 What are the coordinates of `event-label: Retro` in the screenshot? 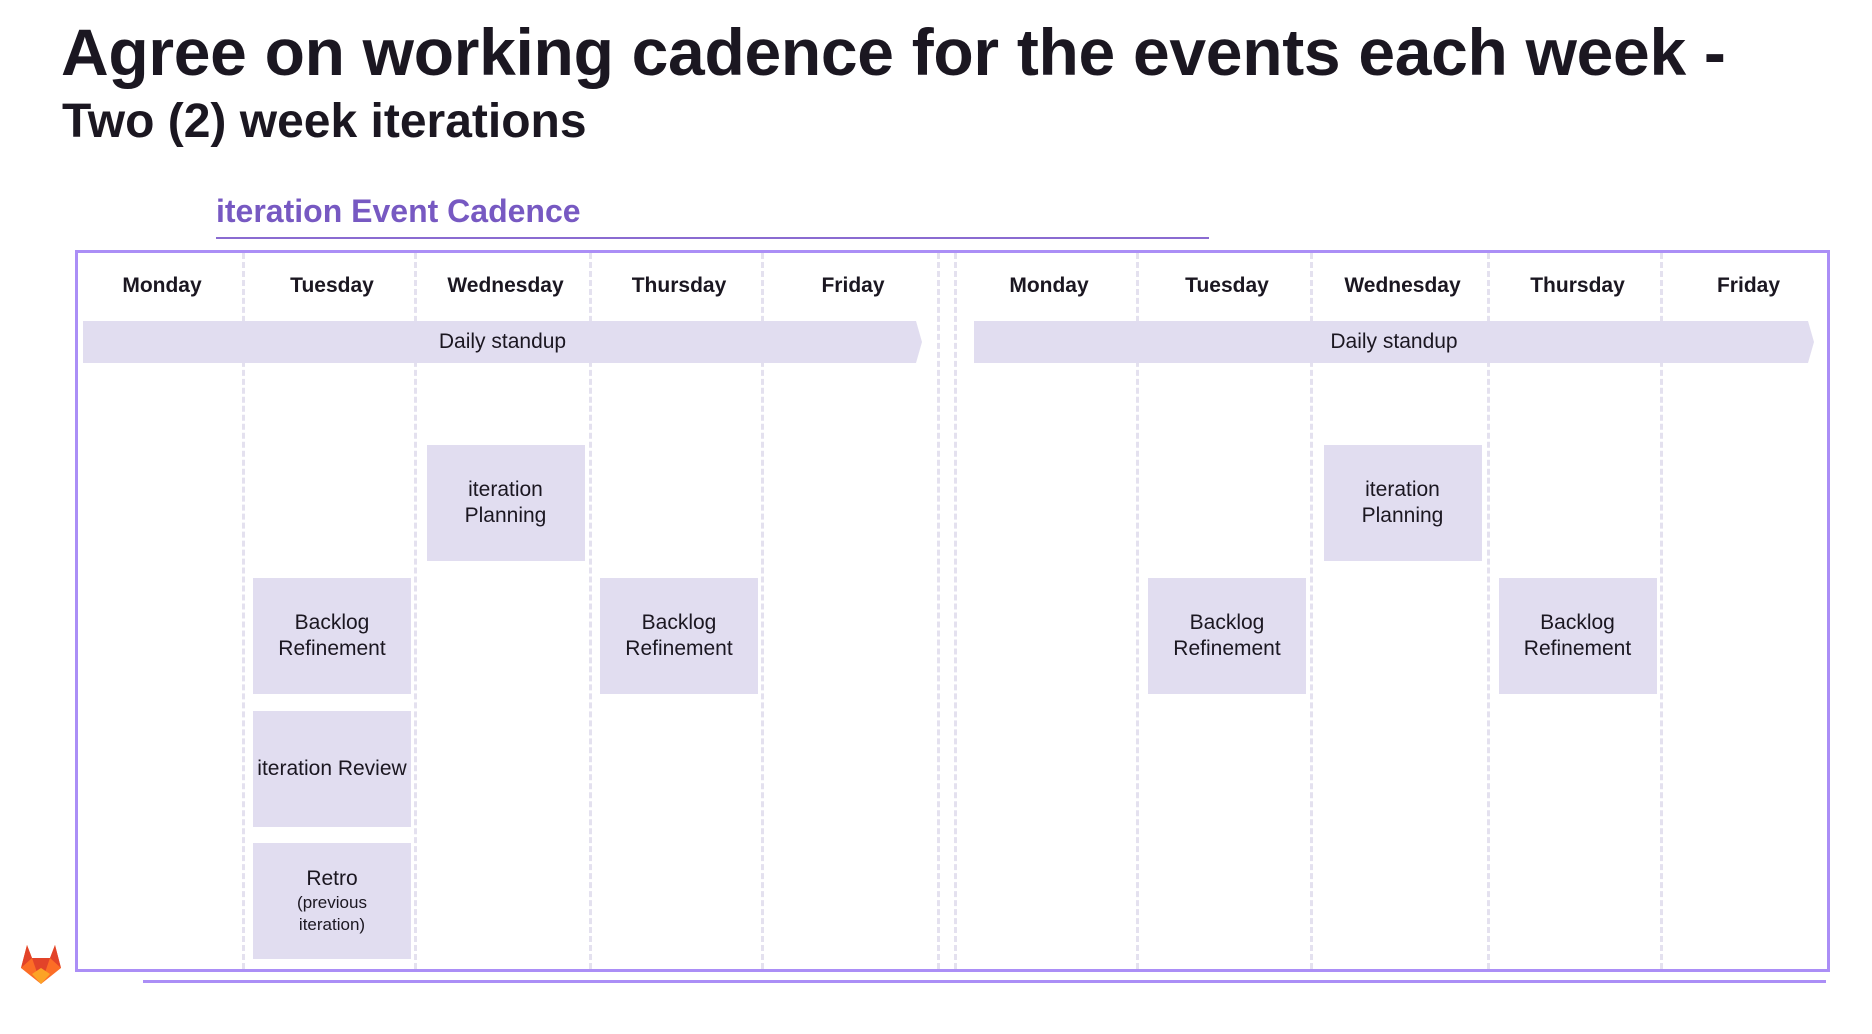 It's located at (332, 878).